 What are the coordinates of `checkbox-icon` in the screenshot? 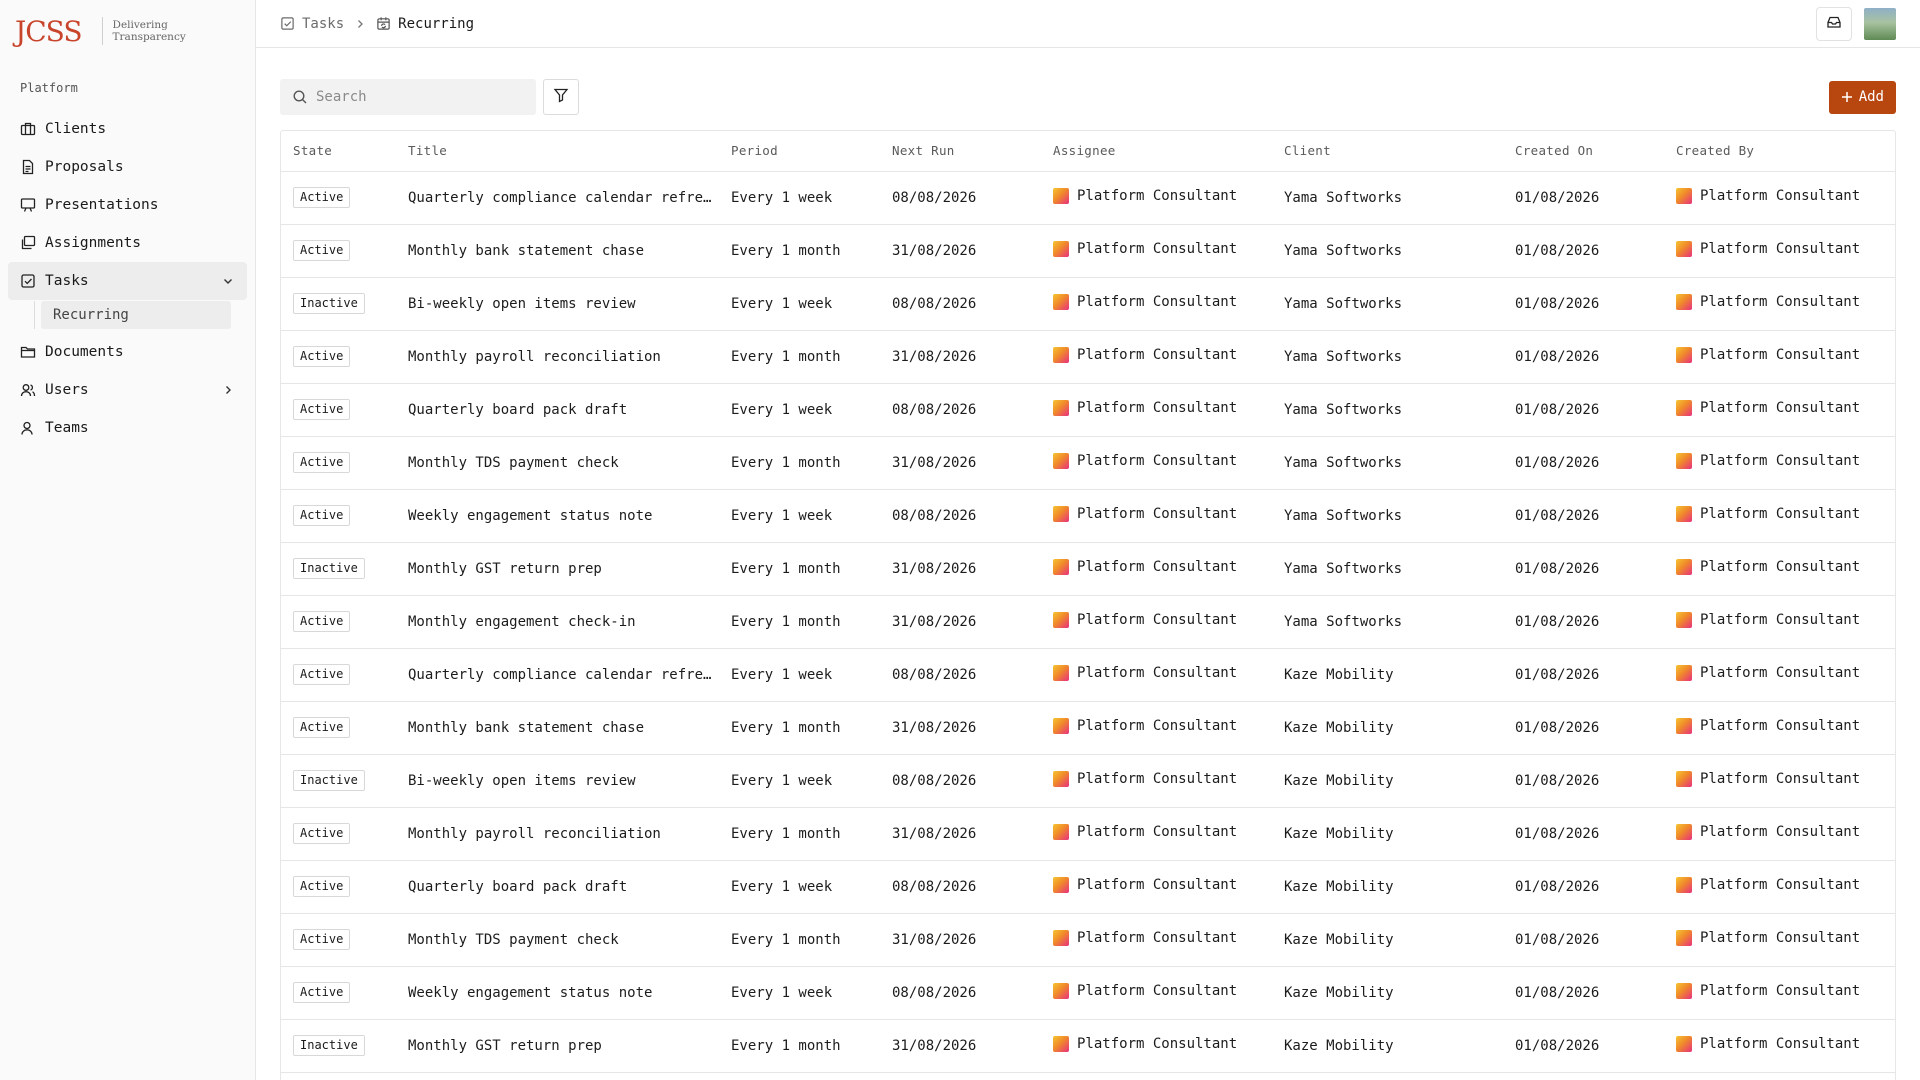 It's located at (287, 23).